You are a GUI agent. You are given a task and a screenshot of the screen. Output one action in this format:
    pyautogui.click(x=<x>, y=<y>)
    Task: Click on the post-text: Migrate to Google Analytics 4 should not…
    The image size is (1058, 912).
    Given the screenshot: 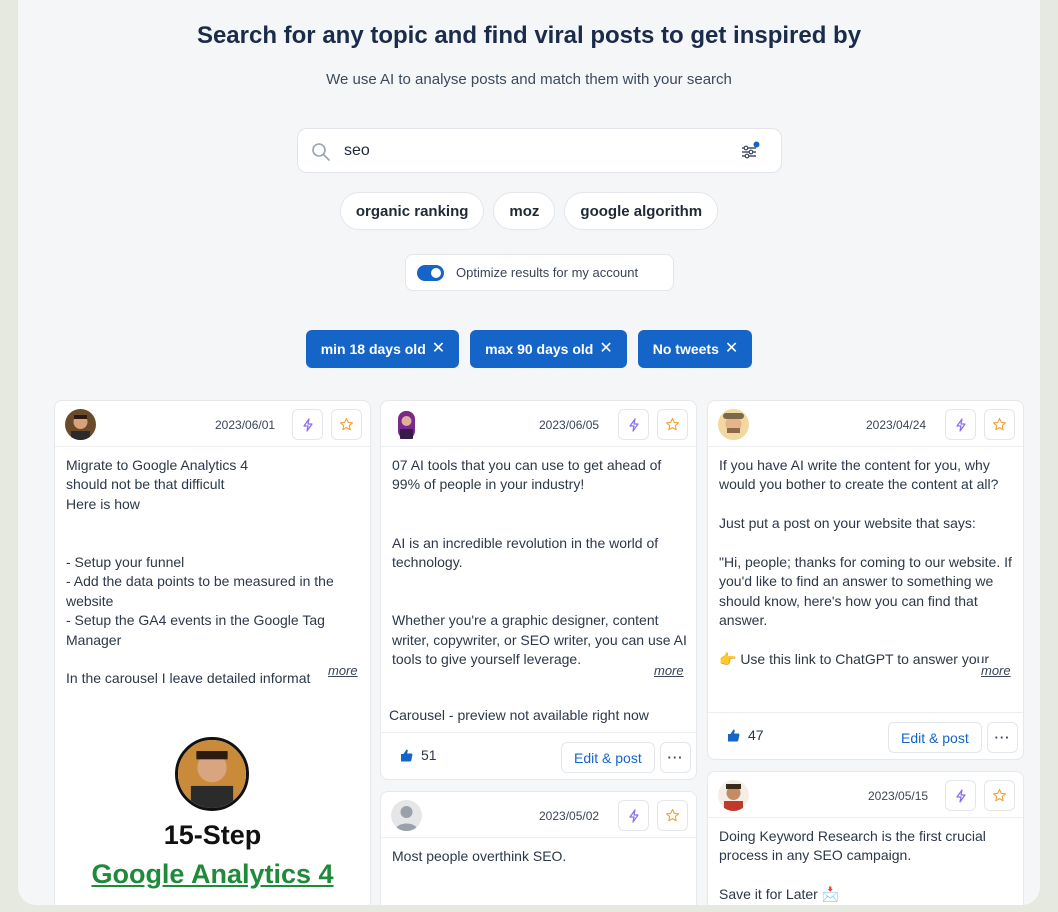 What is the action you would take?
    pyautogui.click(x=200, y=570)
    